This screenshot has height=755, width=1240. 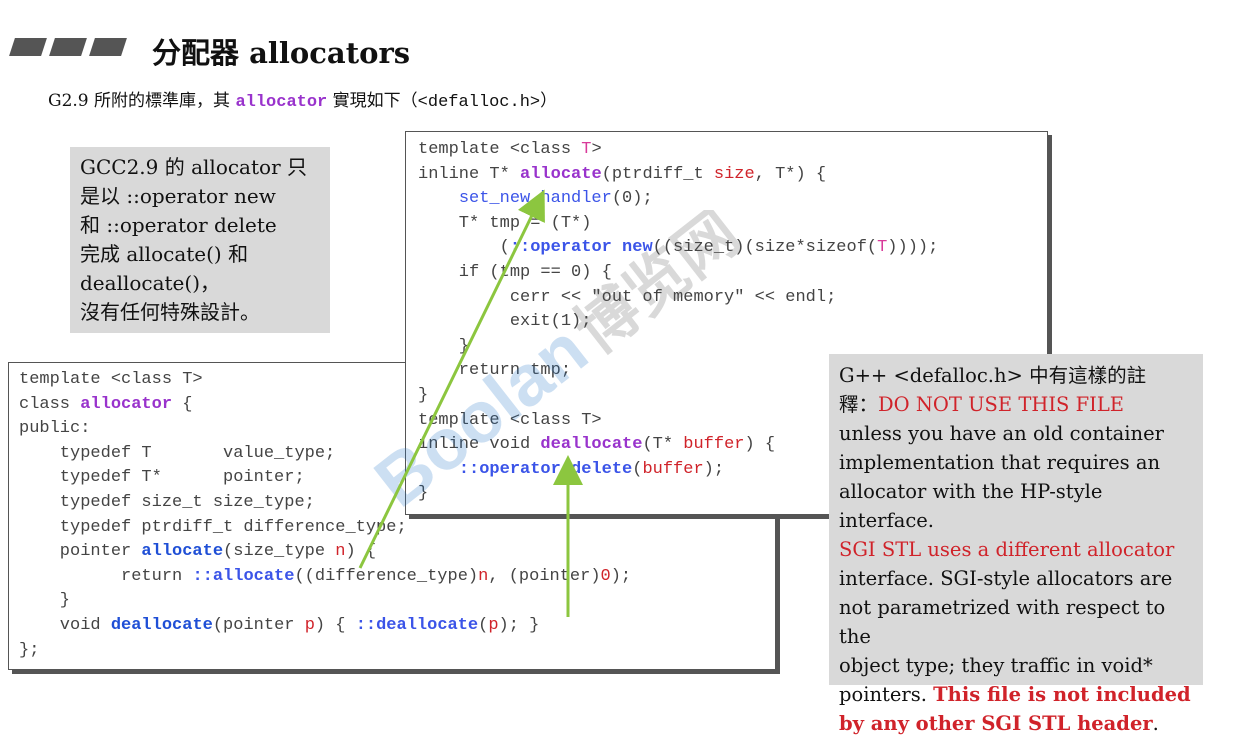 I want to click on code-line: pointer allocate(size_type n) {, so click(x=198, y=552).